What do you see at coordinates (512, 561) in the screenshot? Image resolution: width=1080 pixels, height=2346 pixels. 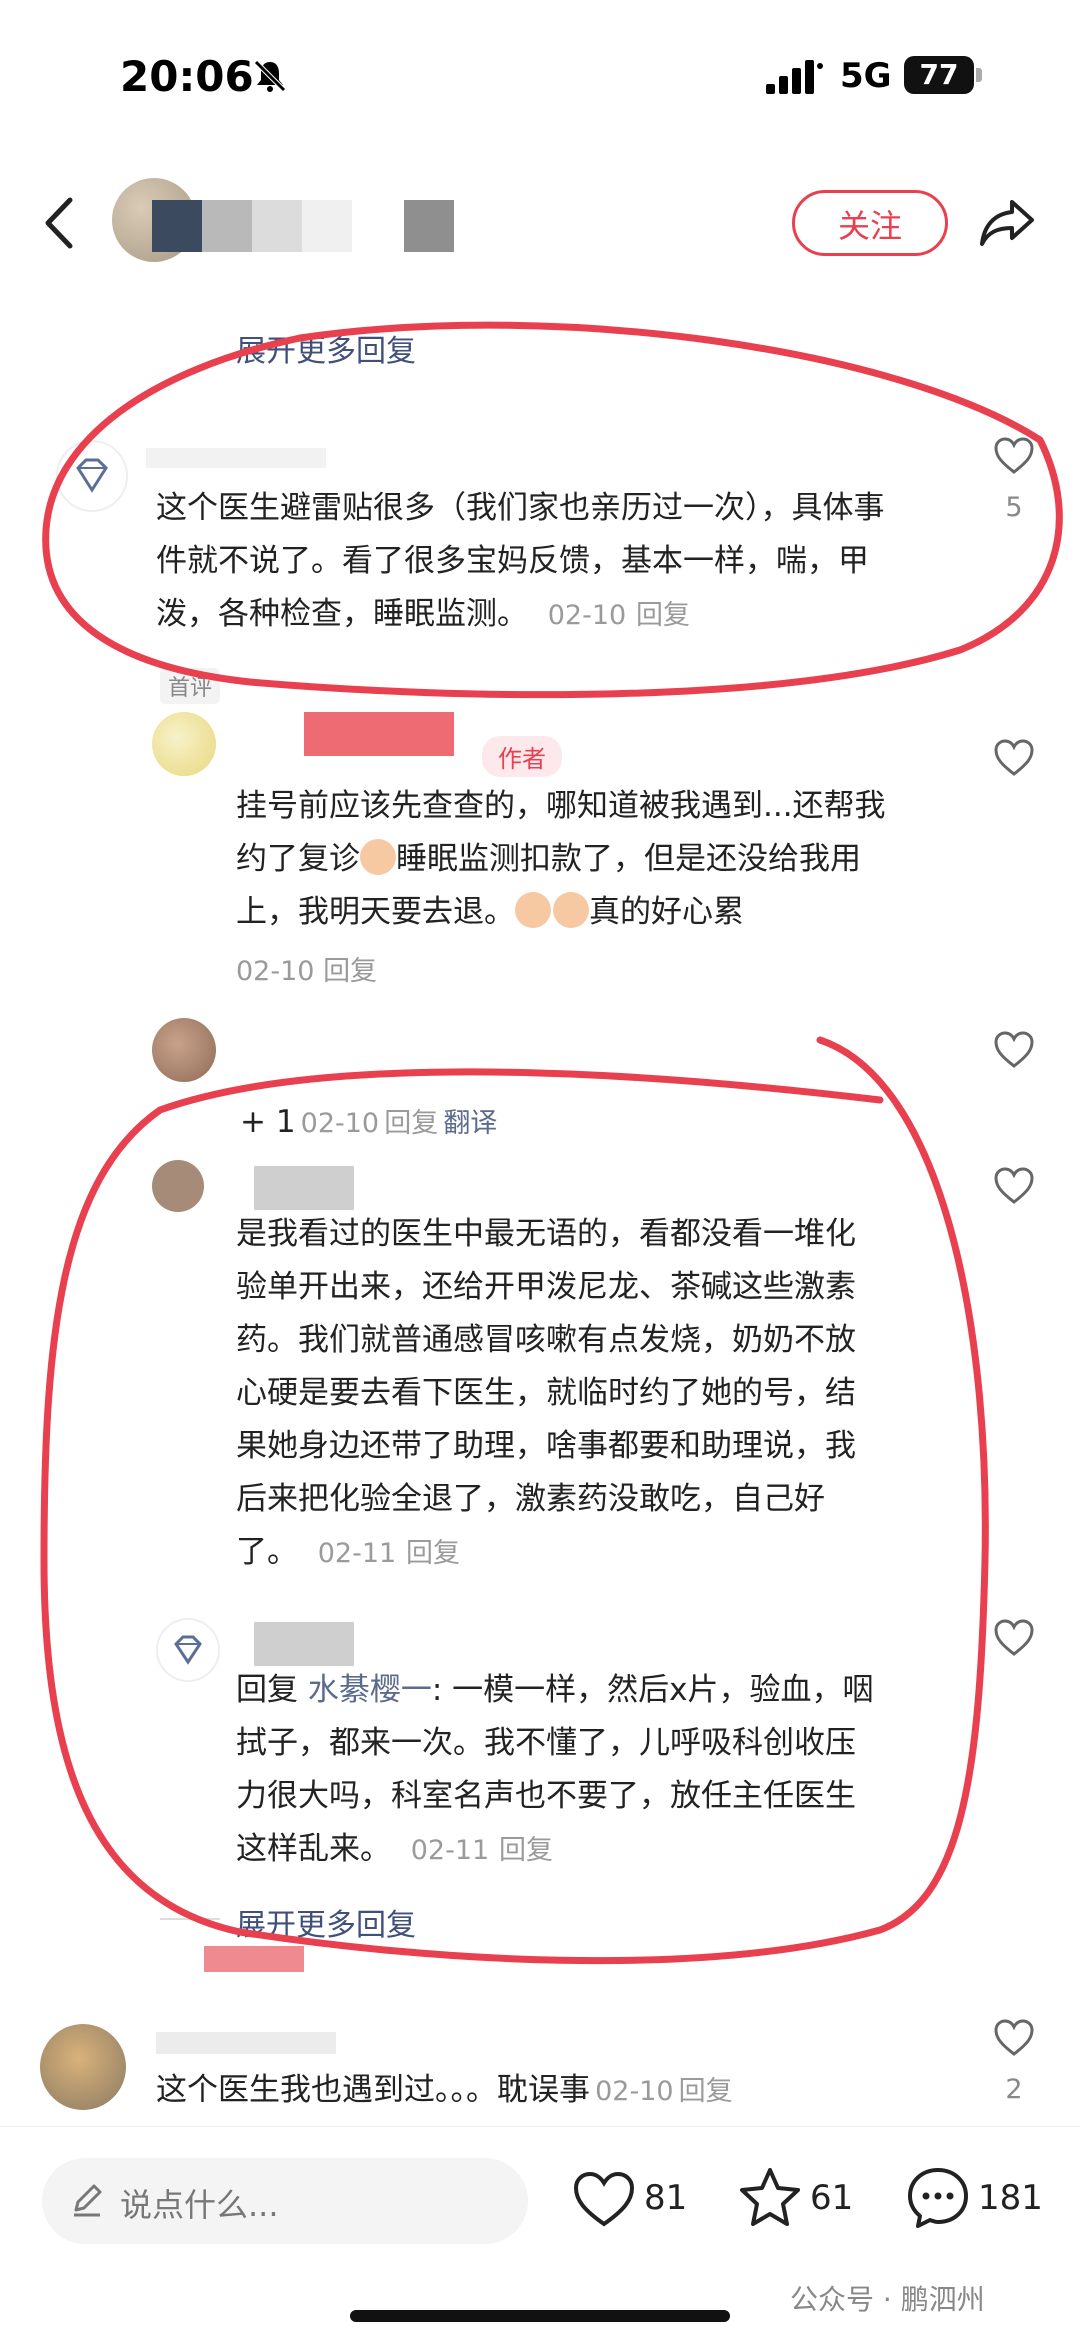 I see `comment-text: 件就不说了。看了很多宝妈反馈，基本一样，喘，甲` at bounding box center [512, 561].